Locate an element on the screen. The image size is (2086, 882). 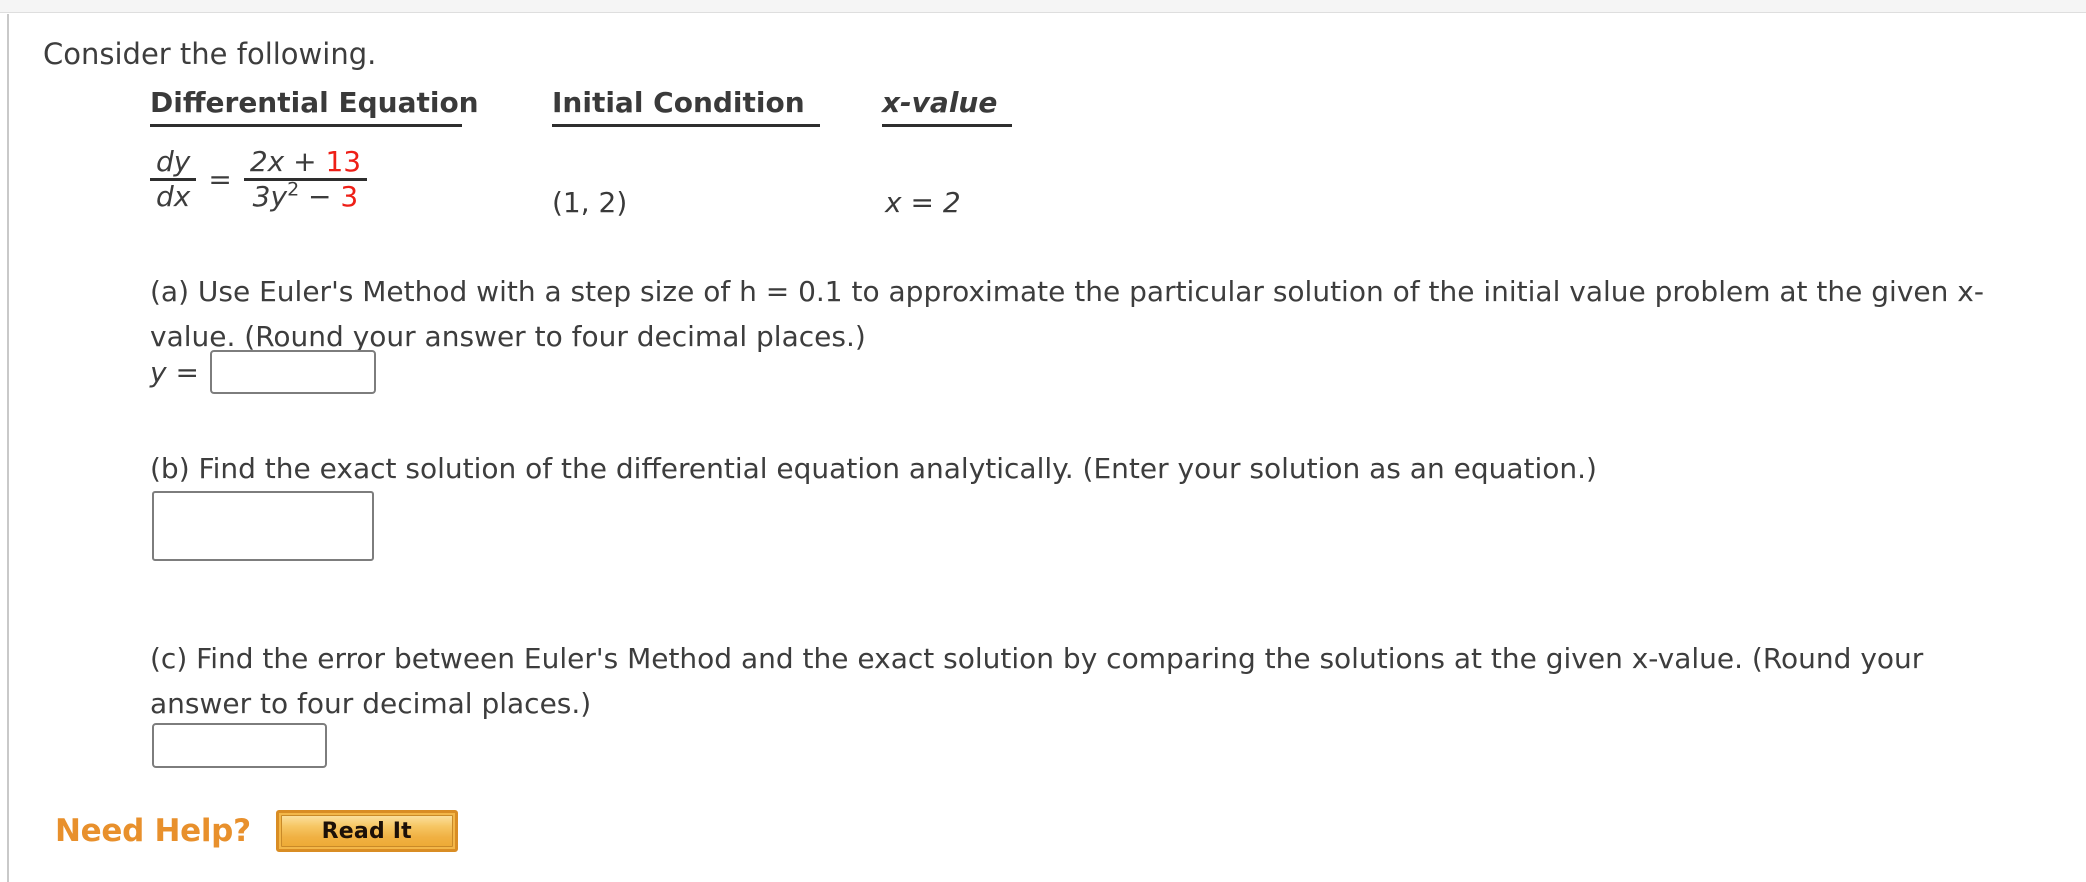
need-help-label: Need Help? is located at coordinates (153, 831).